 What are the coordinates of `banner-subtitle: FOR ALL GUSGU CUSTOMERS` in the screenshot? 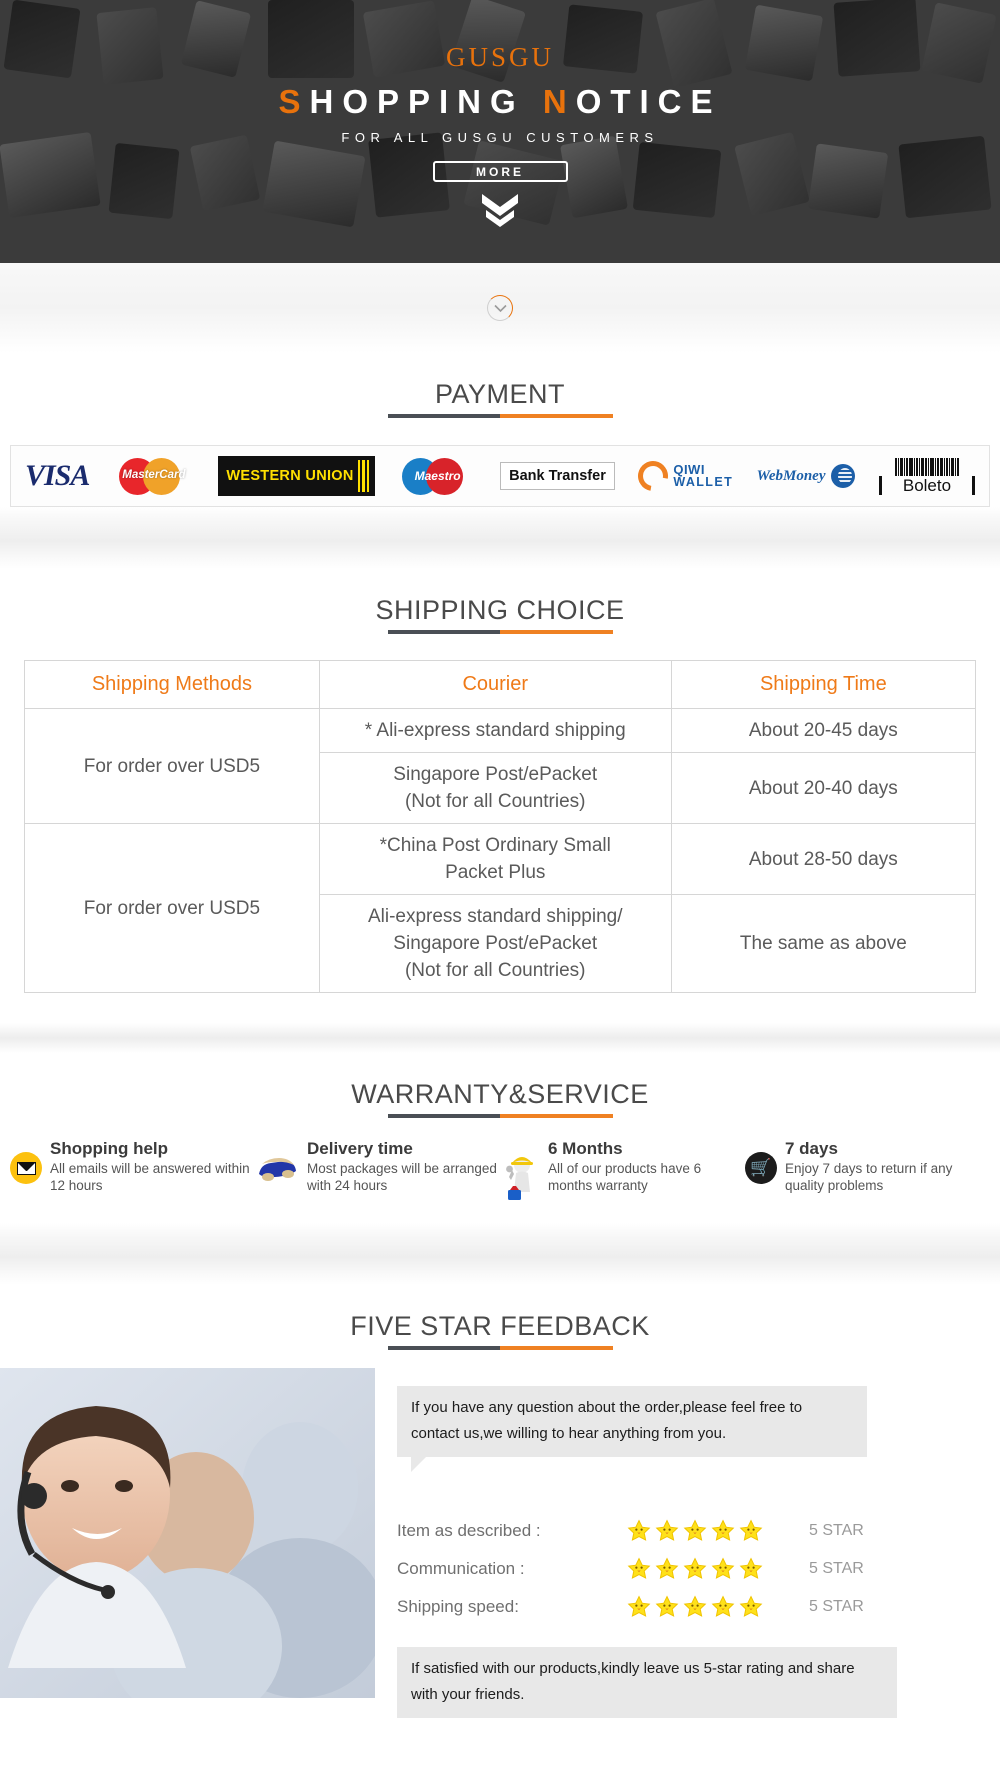 It's located at (500, 137).